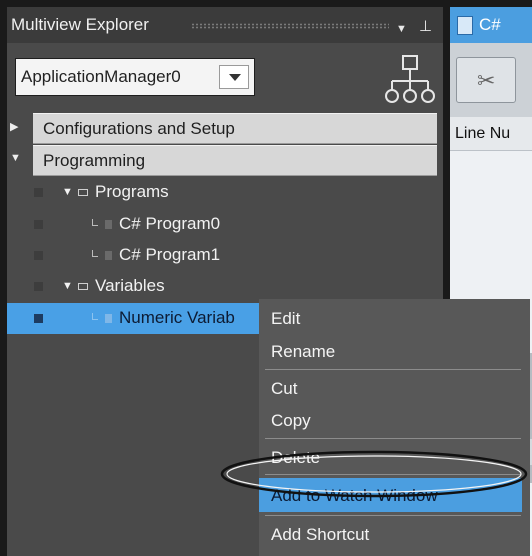 The height and width of the screenshot is (556, 532). I want to click on editor-toolbar: ✂, so click(491, 80).